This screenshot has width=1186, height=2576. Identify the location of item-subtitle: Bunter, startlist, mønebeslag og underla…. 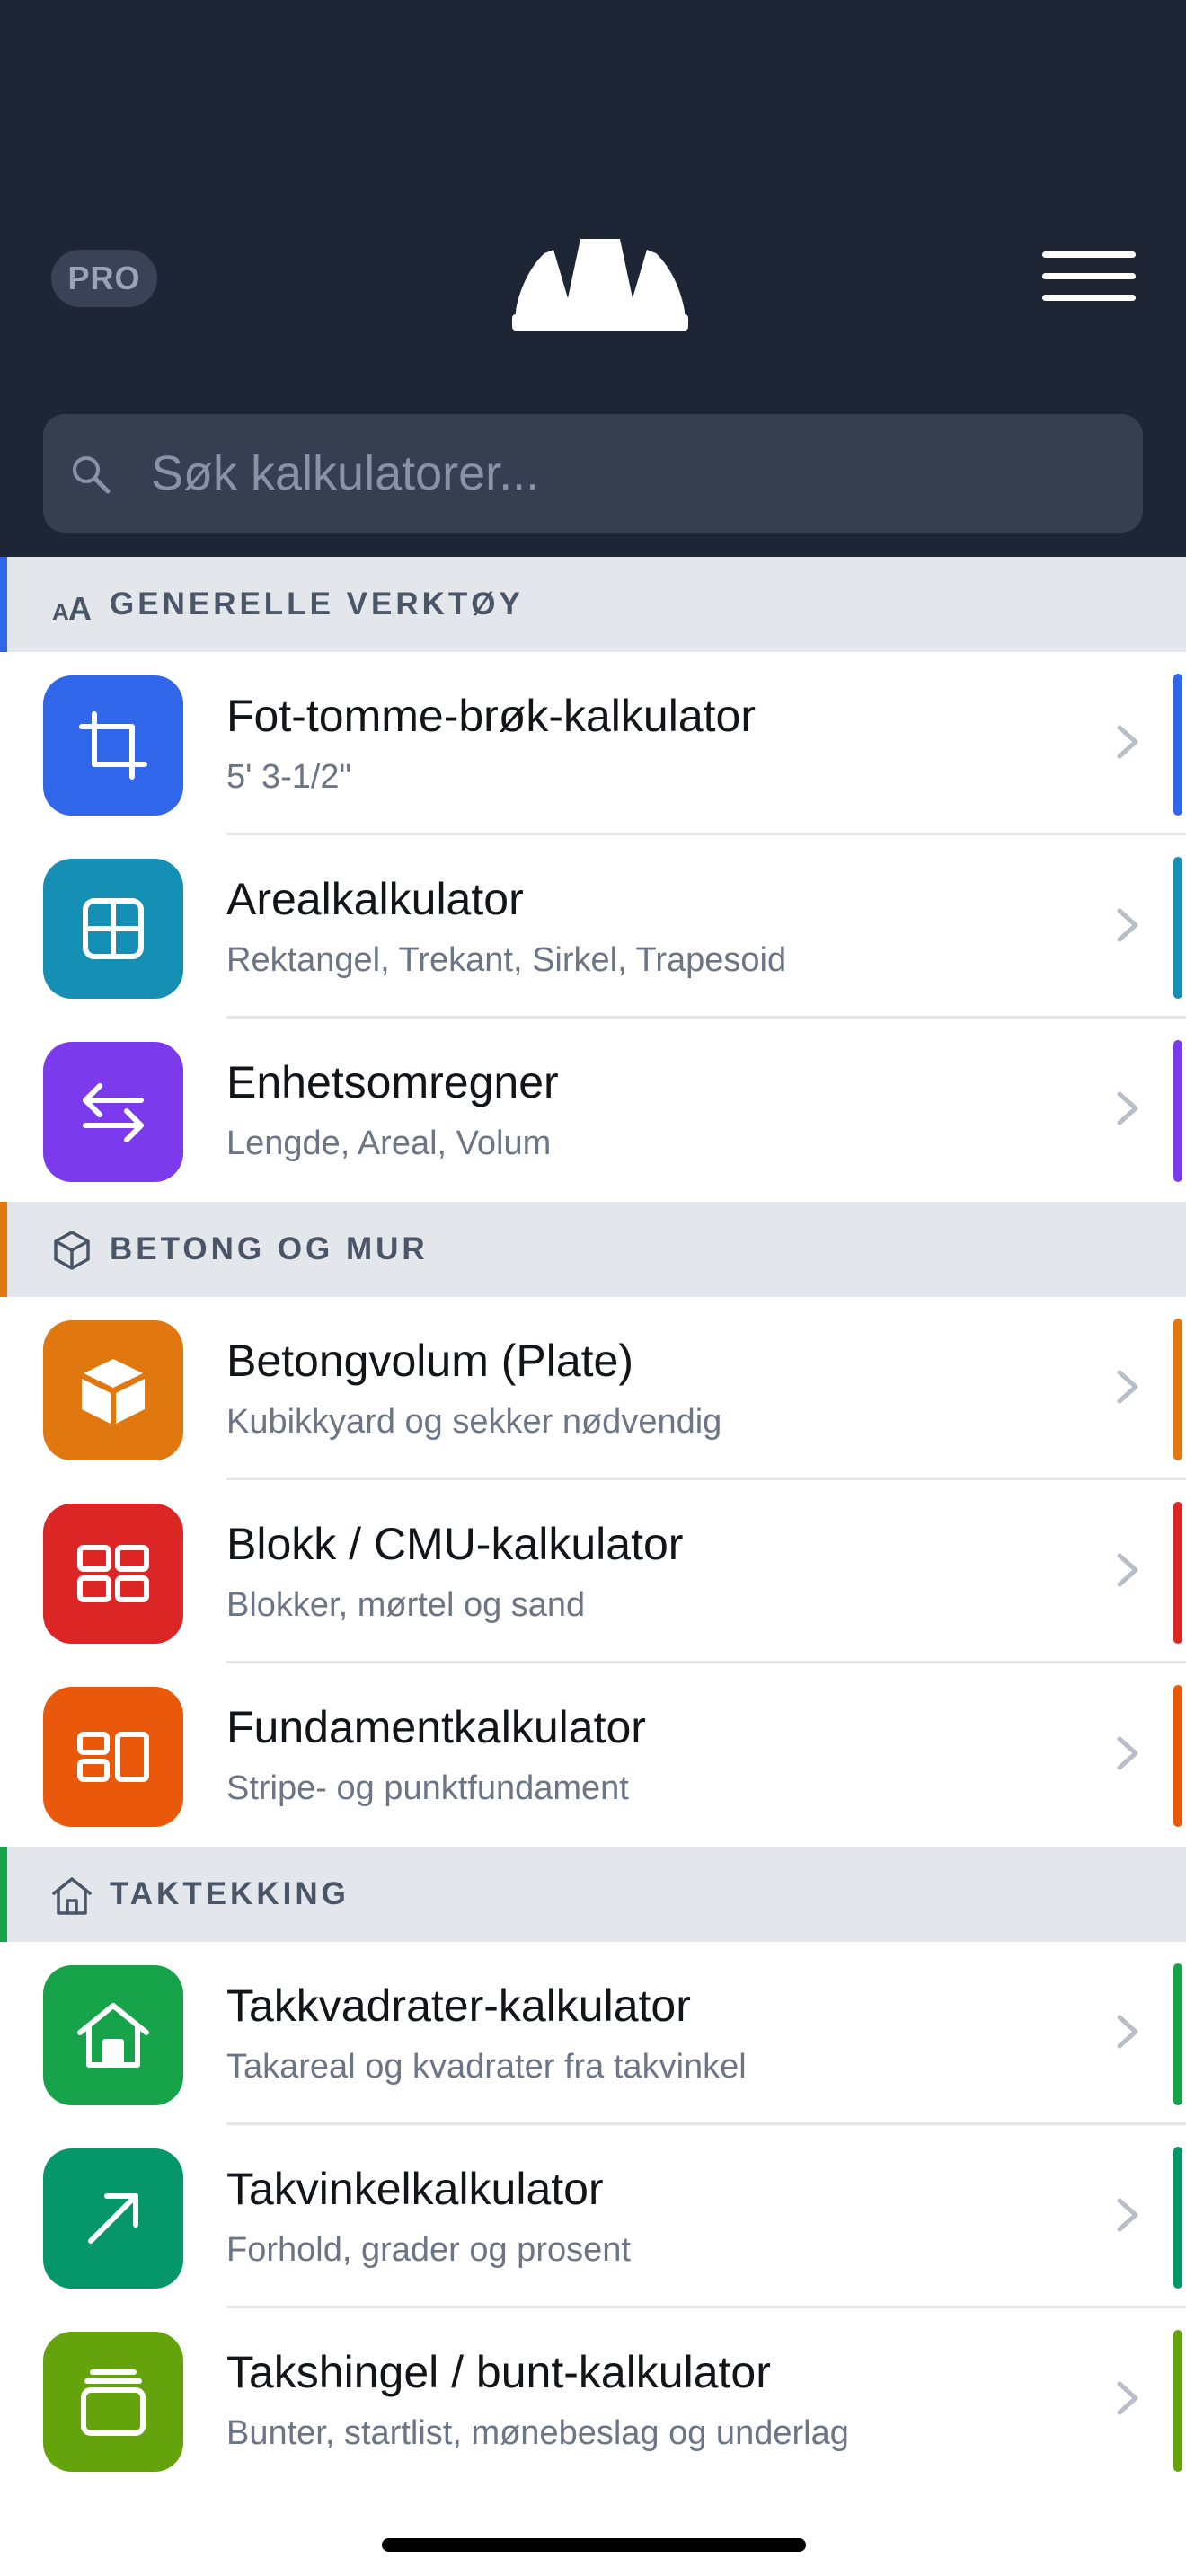
(537, 2433).